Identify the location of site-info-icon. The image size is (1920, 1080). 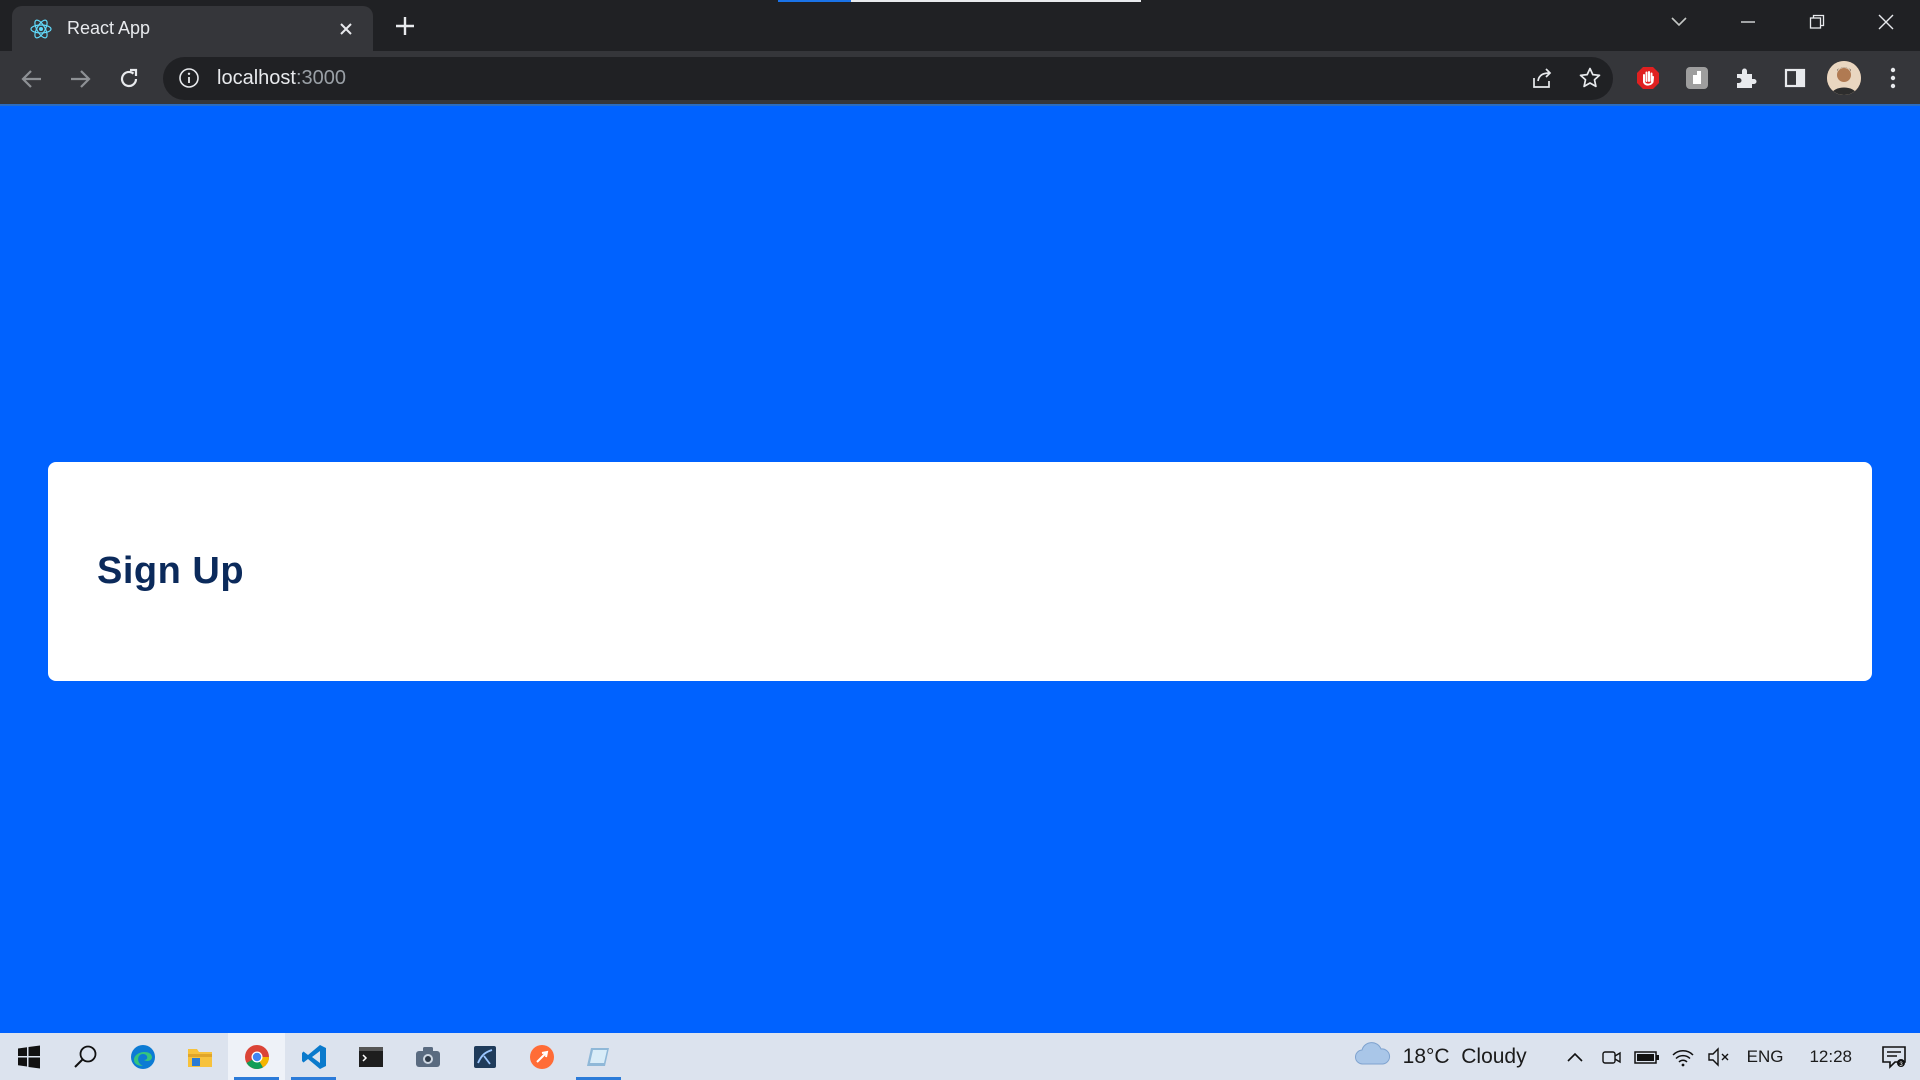
(190, 79).